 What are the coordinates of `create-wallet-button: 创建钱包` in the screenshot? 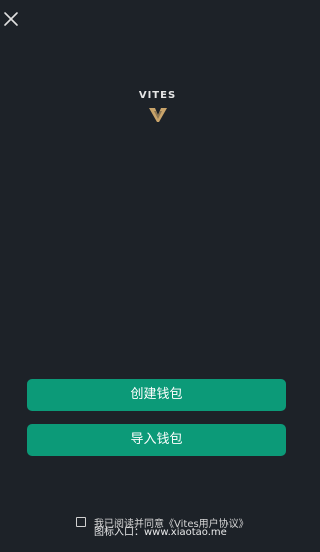 It's located at (156, 395).